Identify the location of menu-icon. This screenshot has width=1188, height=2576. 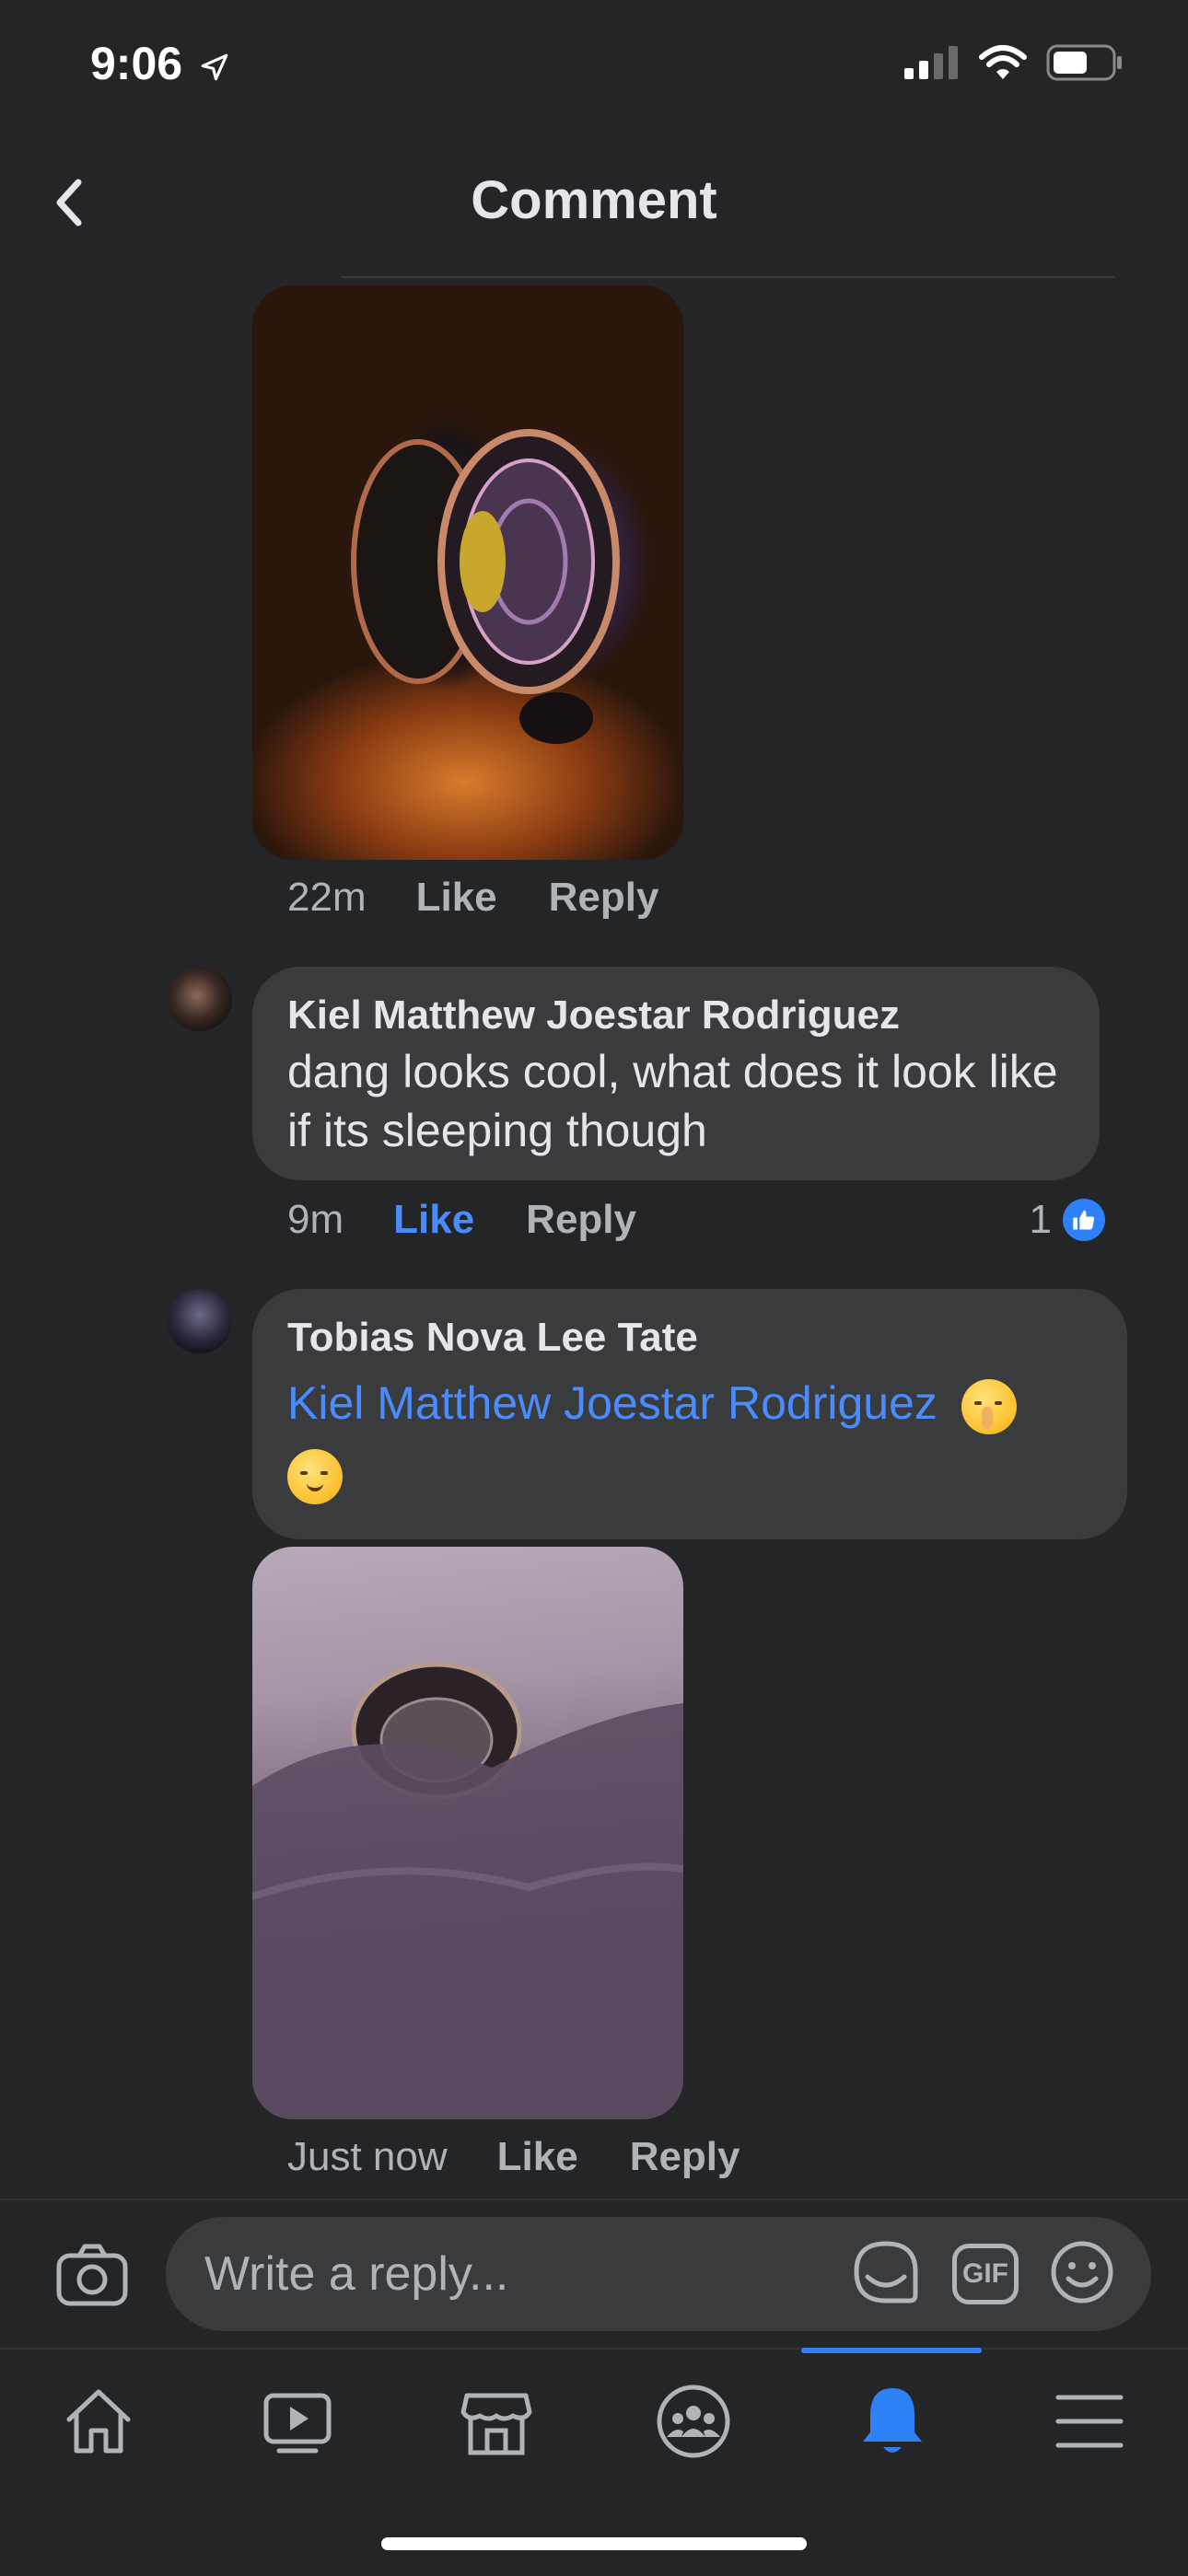
(1089, 2421).